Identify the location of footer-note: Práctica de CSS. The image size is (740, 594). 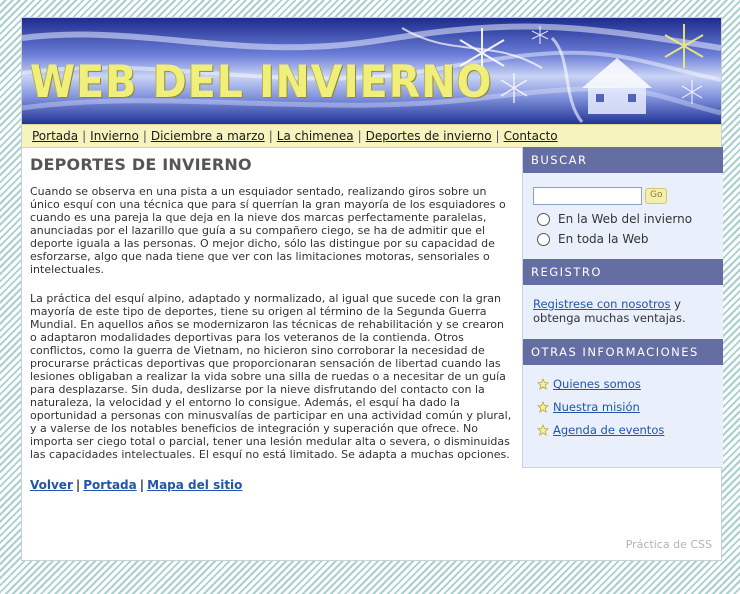
(668, 544).